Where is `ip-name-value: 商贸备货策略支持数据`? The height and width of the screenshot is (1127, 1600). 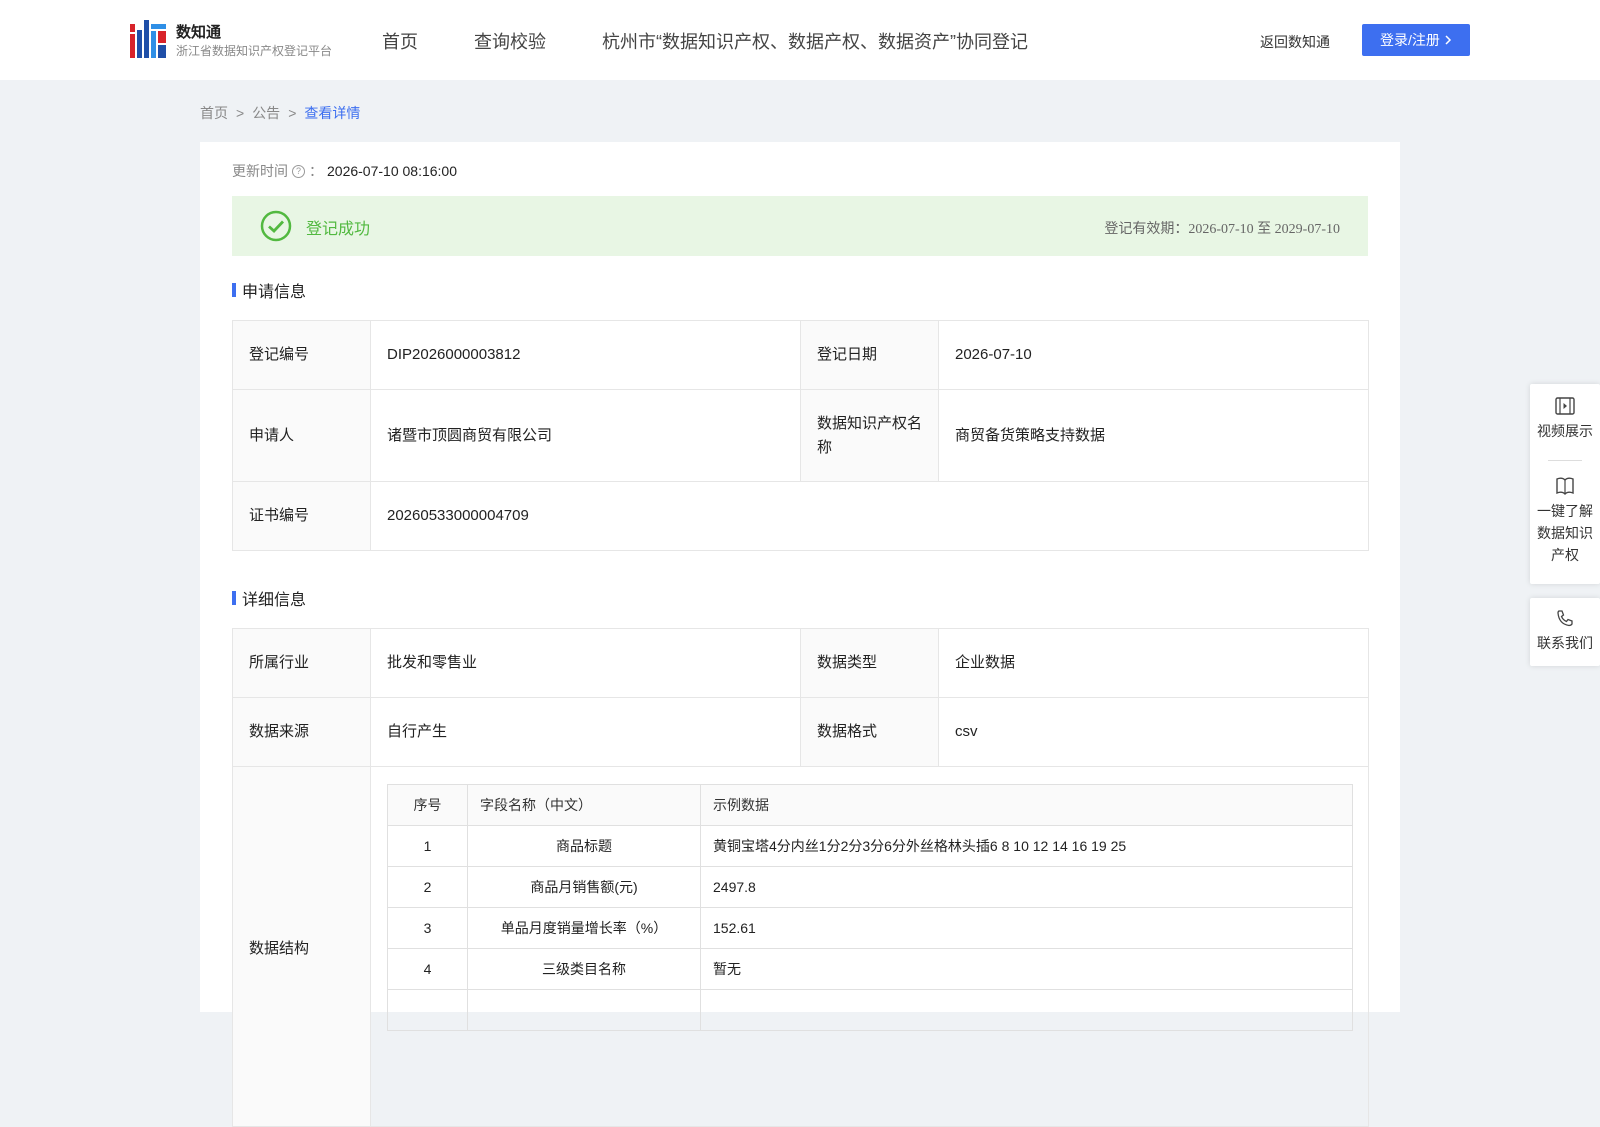 ip-name-value: 商贸备货策略支持数据 is located at coordinates (1153, 435).